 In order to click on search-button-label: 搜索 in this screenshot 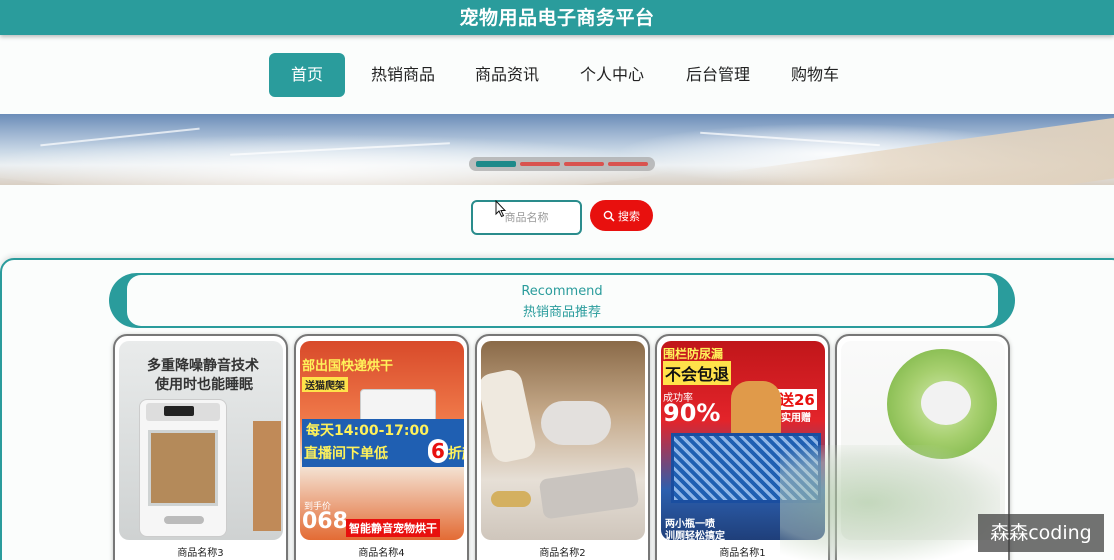, I will do `click(629, 216)`.